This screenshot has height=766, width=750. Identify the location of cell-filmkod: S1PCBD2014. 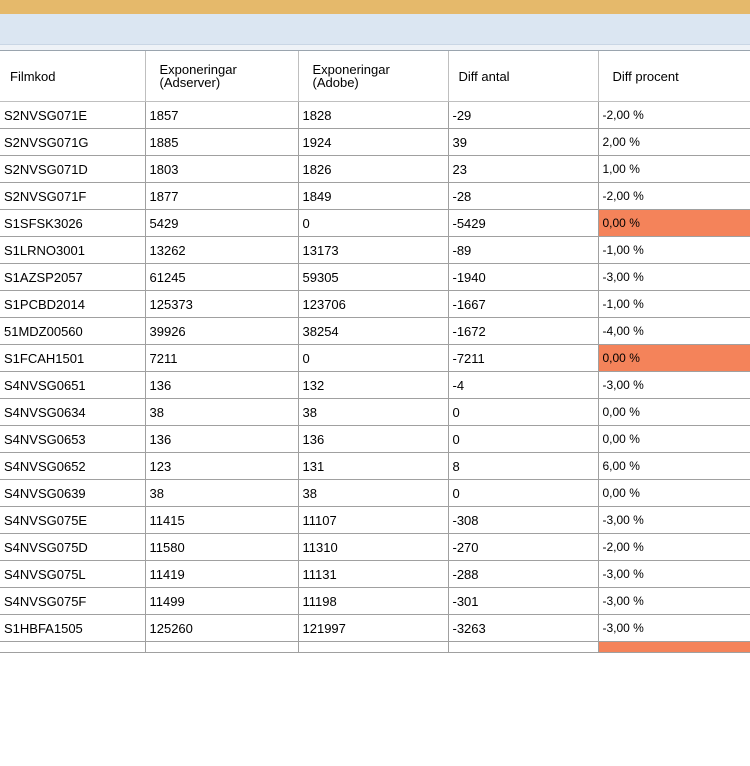
(73, 304).